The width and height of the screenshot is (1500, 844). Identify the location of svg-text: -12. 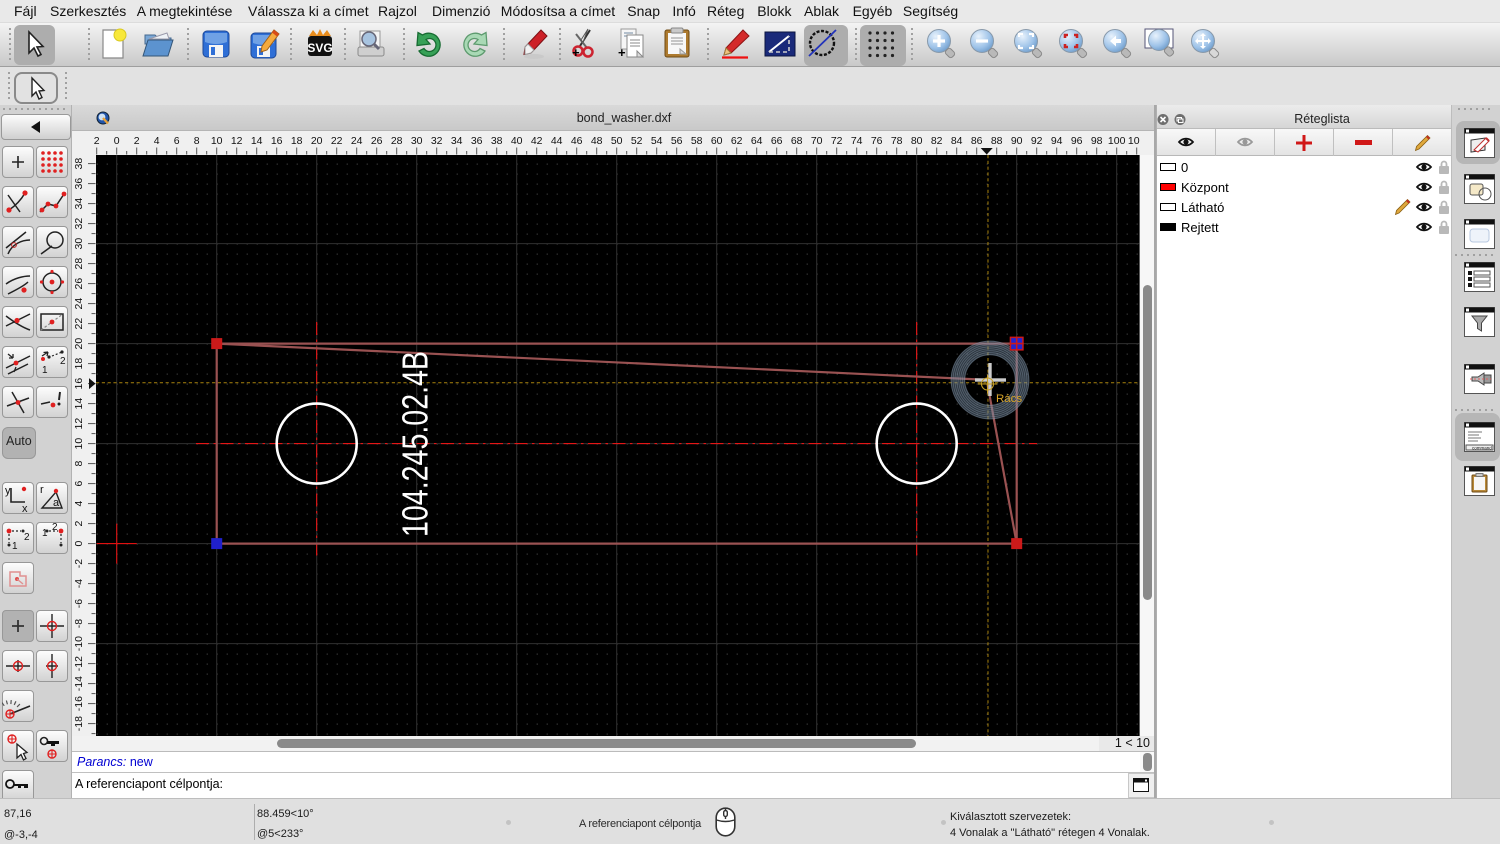
(79, 663).